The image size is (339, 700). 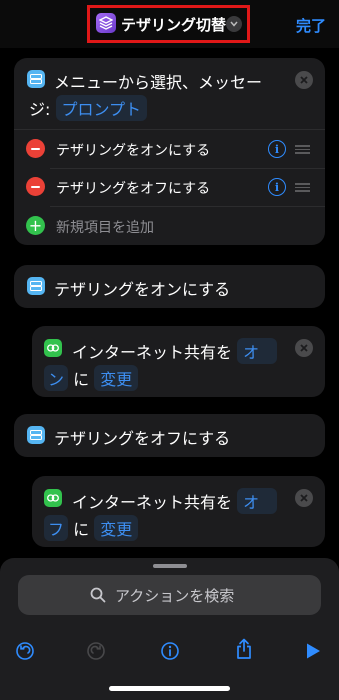 I want to click on add-new-item-button: 新規項目を追加, so click(x=105, y=227).